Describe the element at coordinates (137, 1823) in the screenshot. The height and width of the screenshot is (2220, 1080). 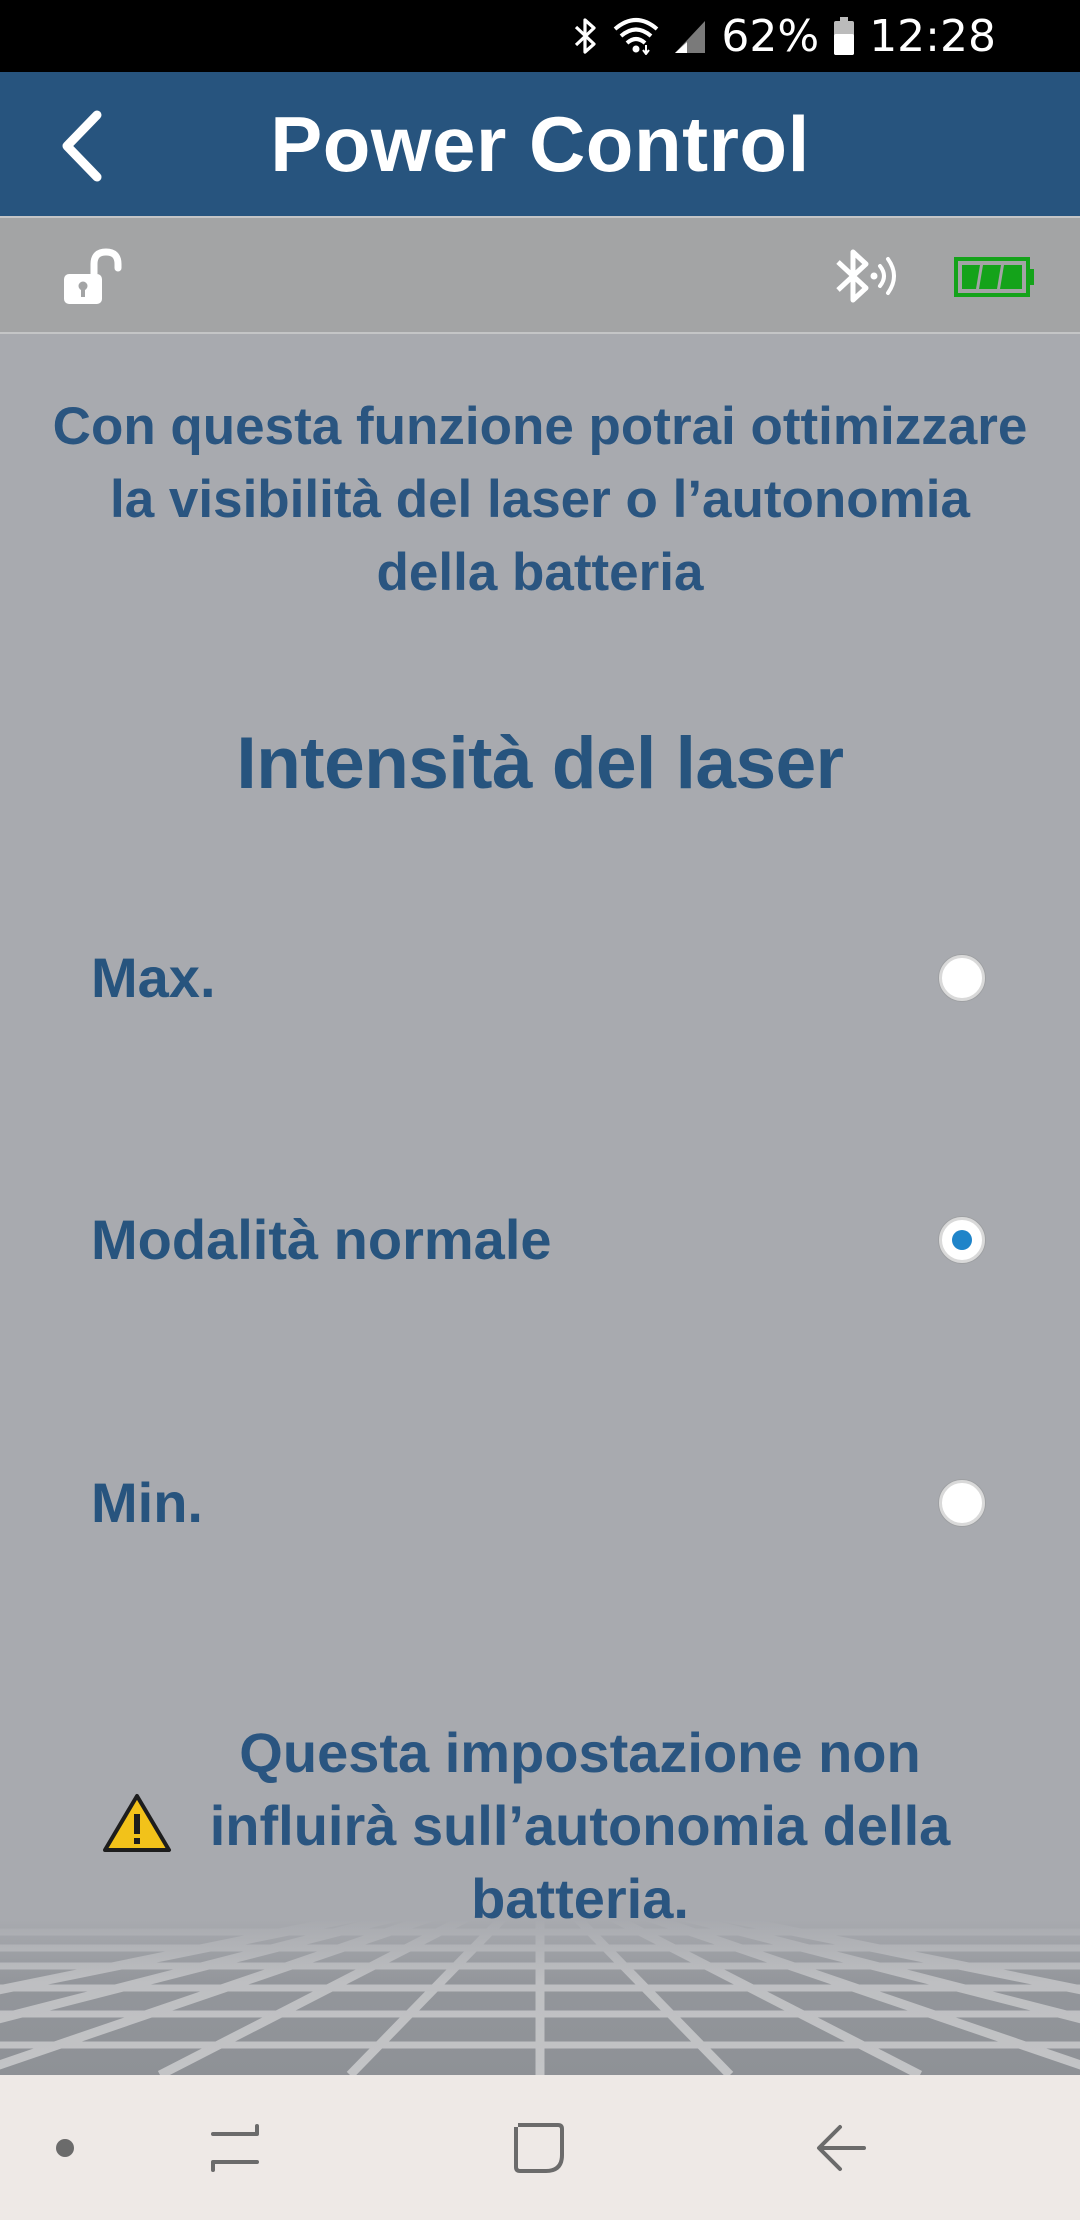
I see `warning-icon` at that location.